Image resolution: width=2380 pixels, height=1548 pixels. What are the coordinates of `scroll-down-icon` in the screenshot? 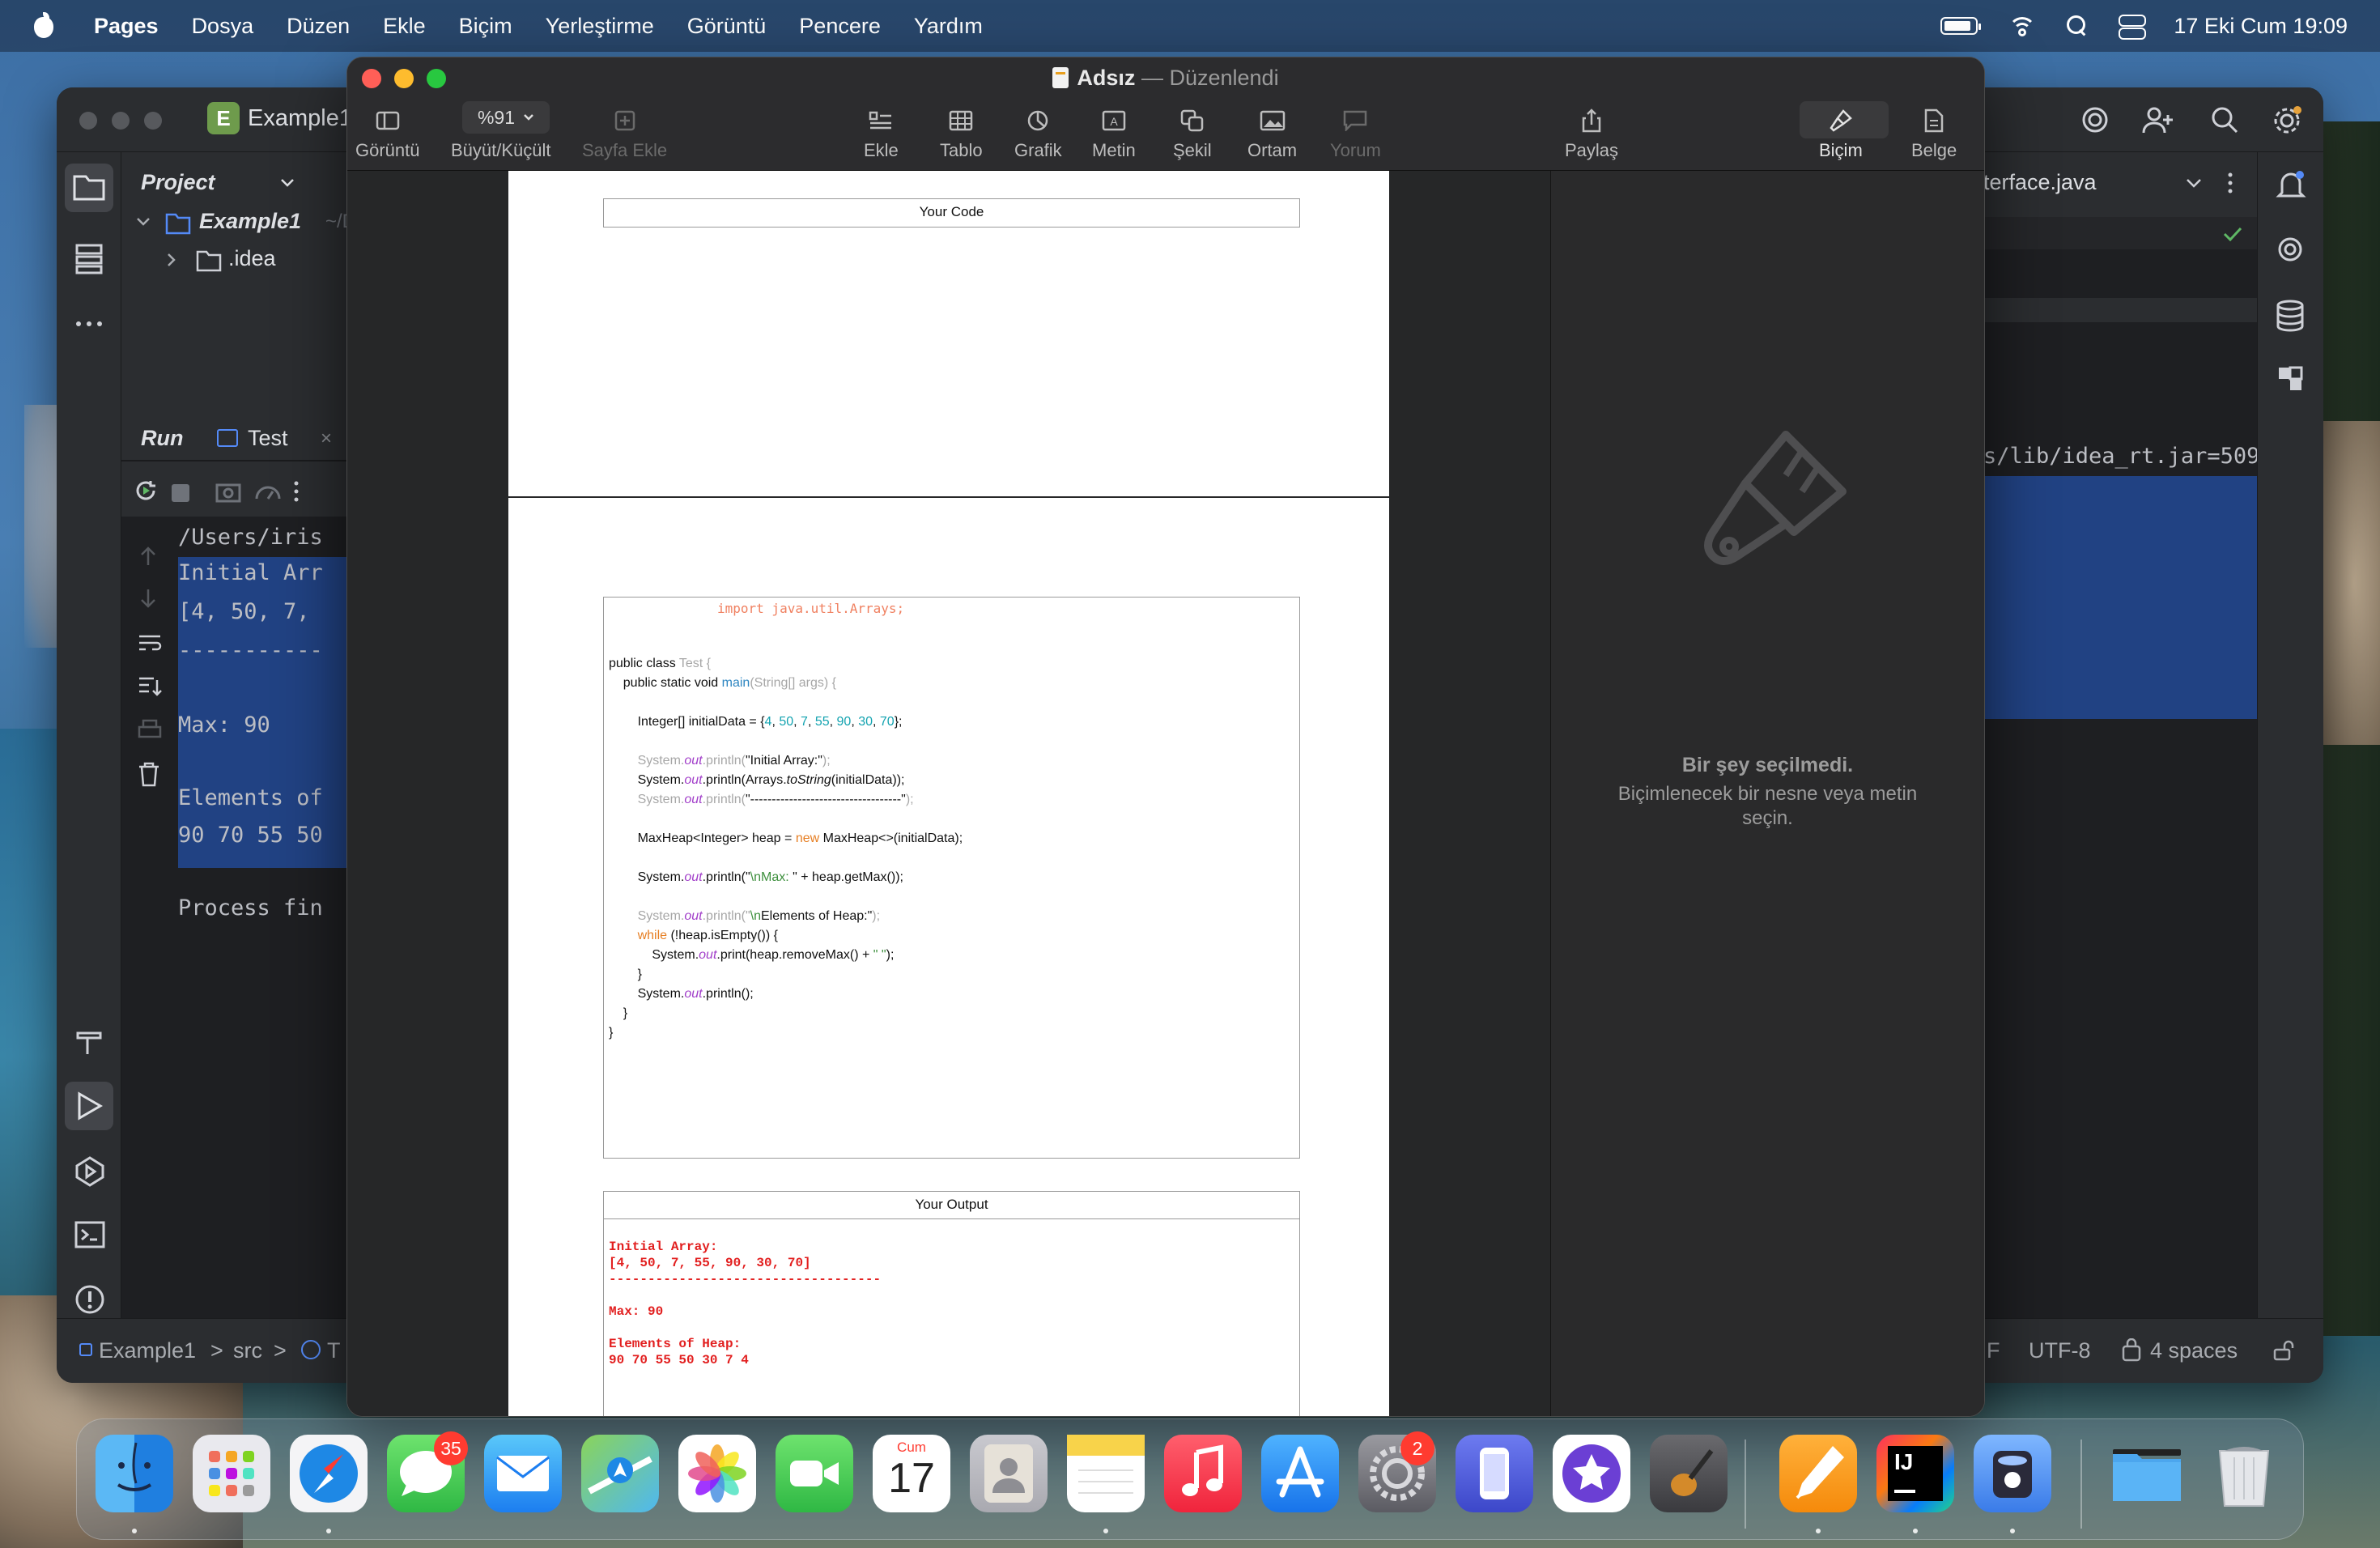 It's located at (148, 599).